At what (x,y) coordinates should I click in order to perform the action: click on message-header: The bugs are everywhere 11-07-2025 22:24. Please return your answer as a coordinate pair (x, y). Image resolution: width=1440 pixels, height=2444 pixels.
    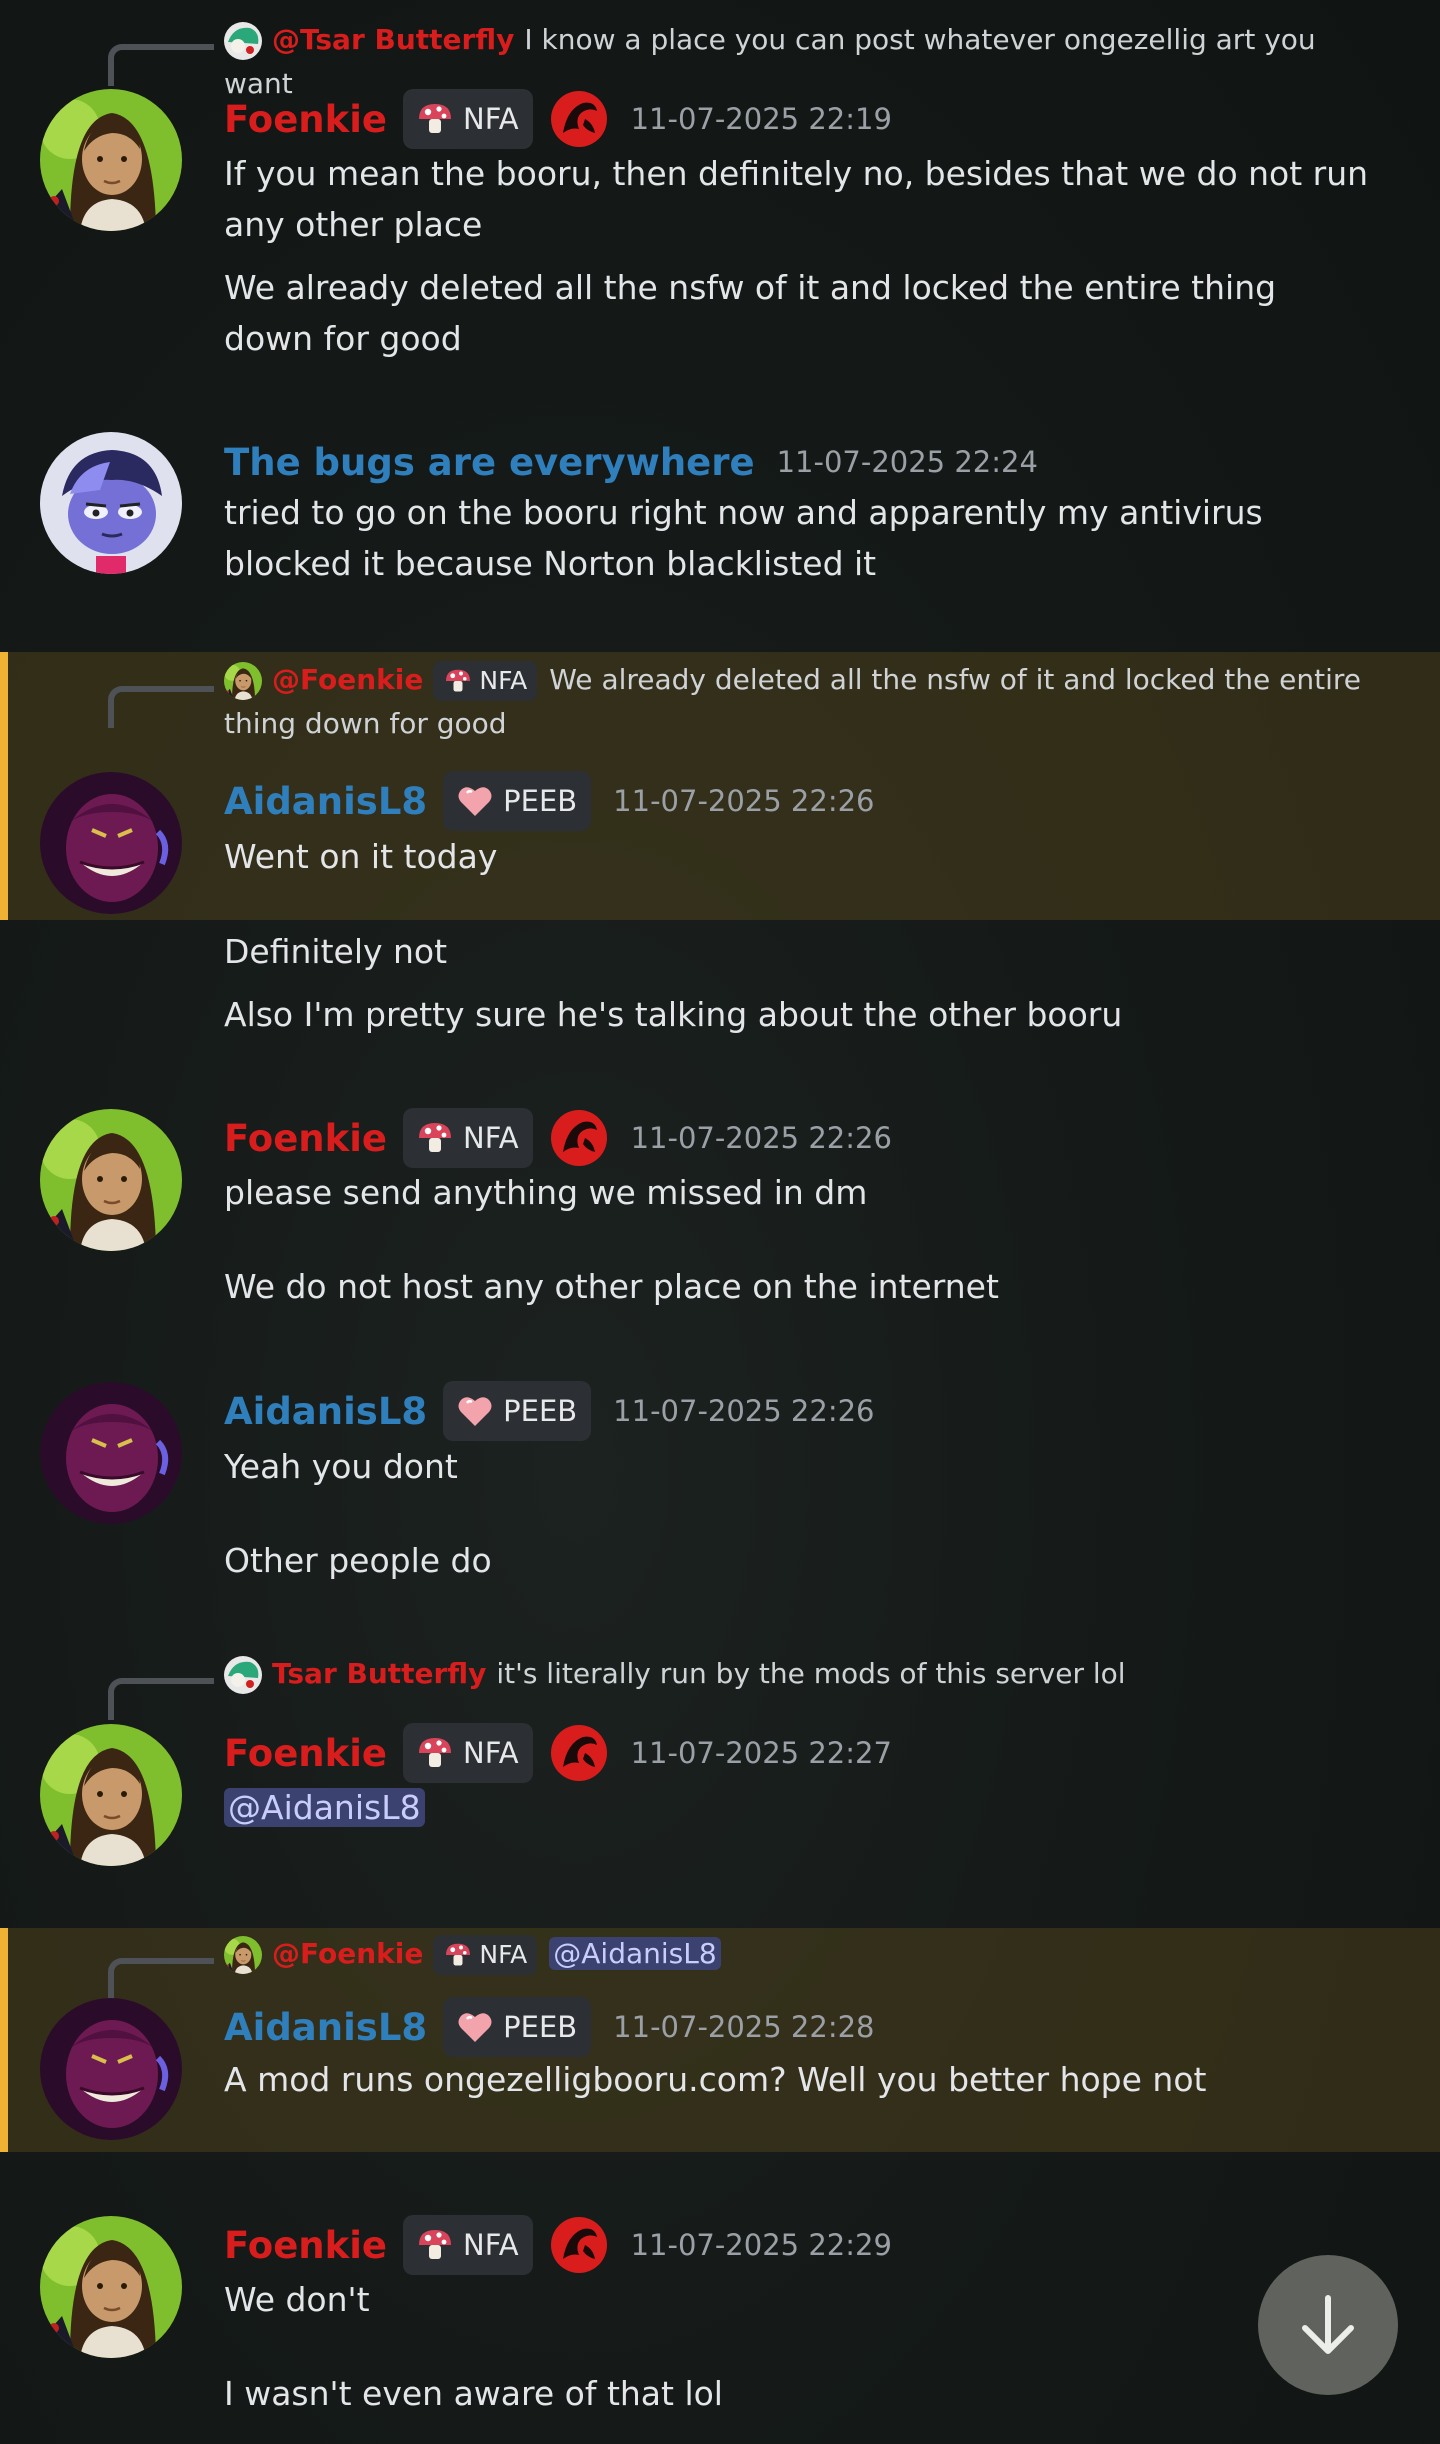
    Looking at the image, I should click on (631, 462).